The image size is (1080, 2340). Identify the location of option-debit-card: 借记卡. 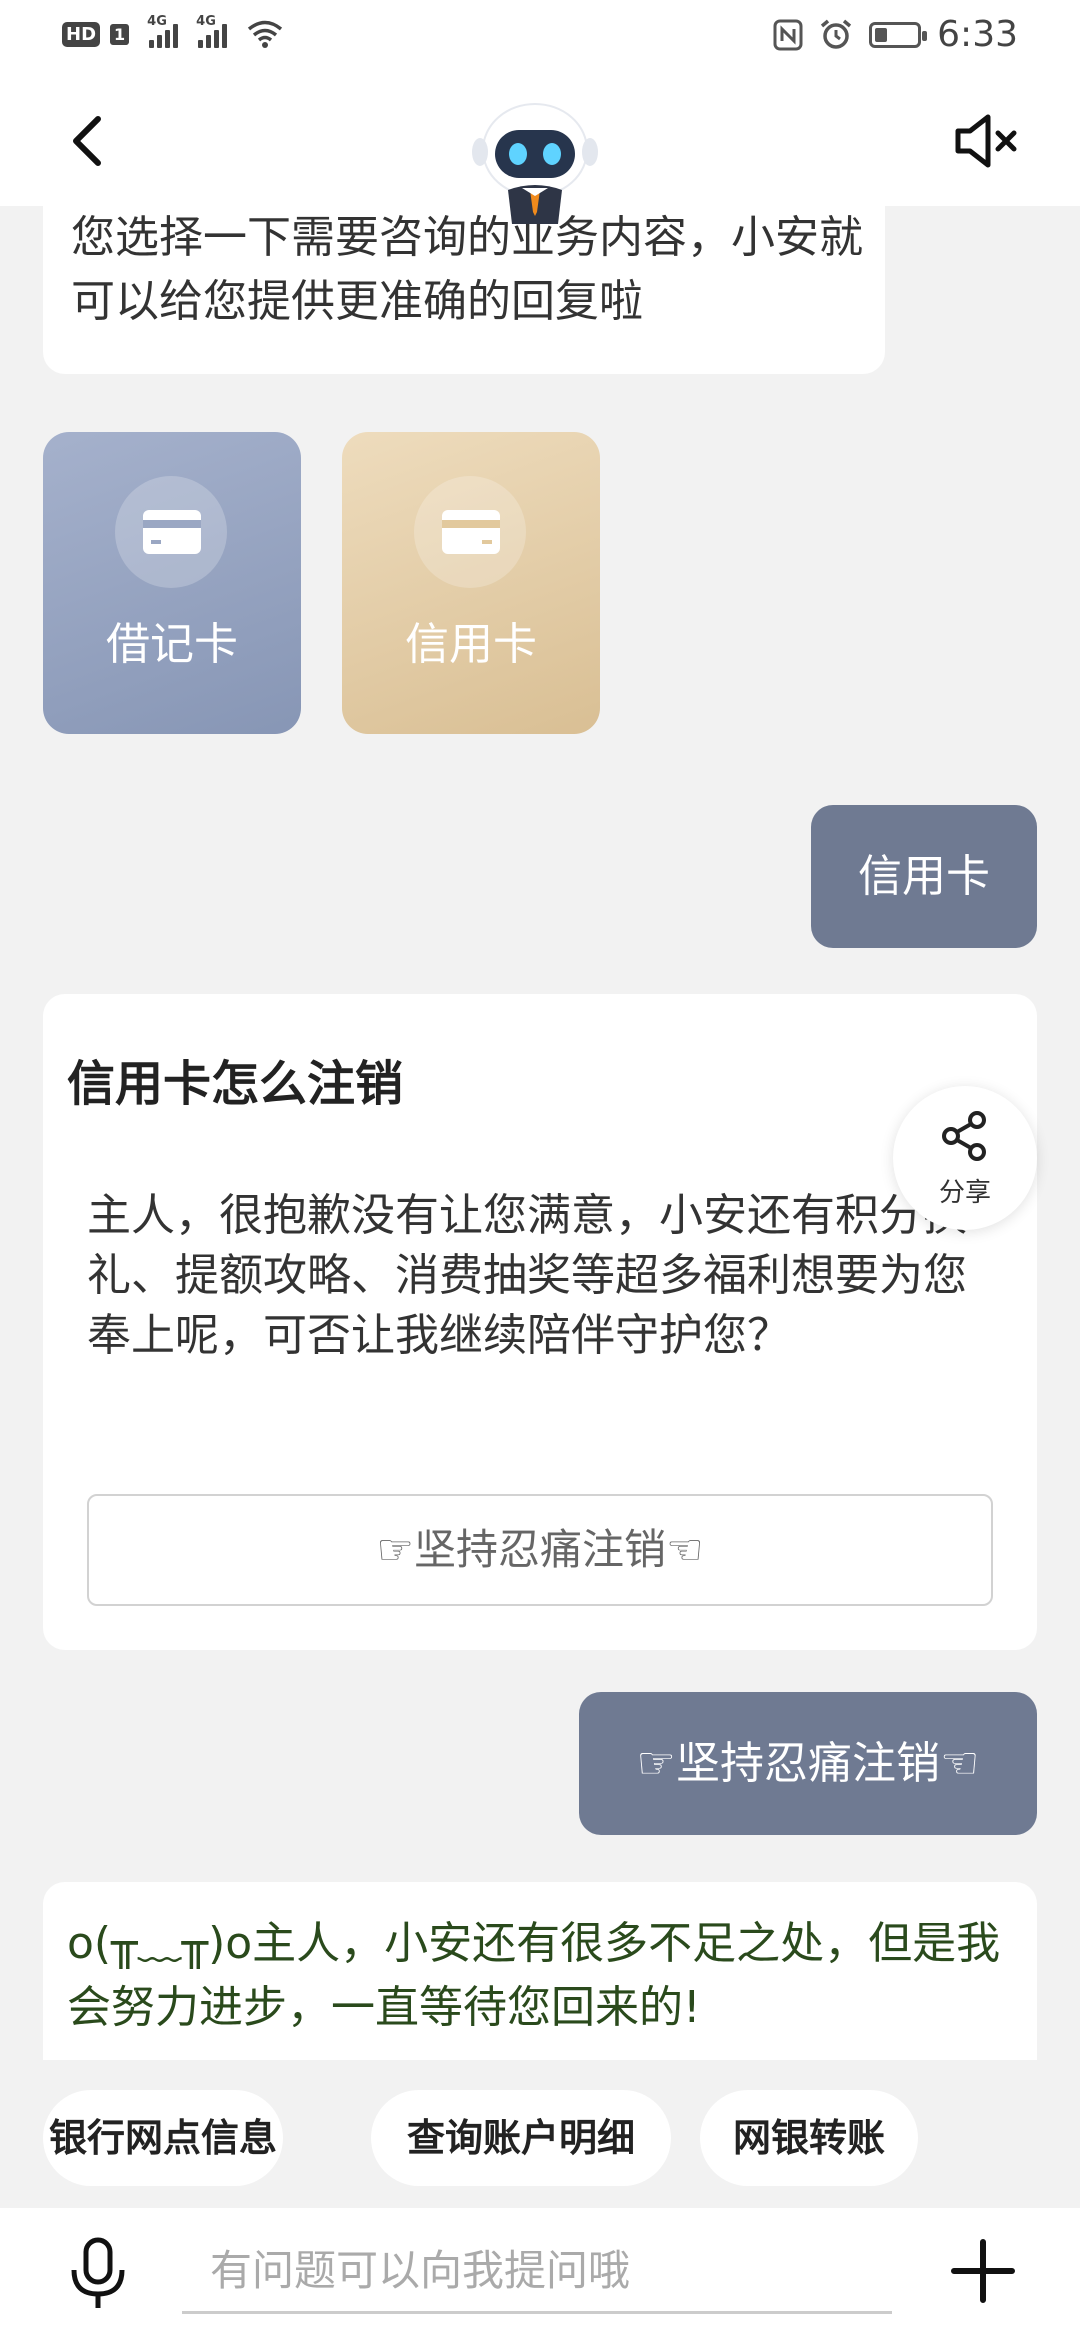
(172, 583).